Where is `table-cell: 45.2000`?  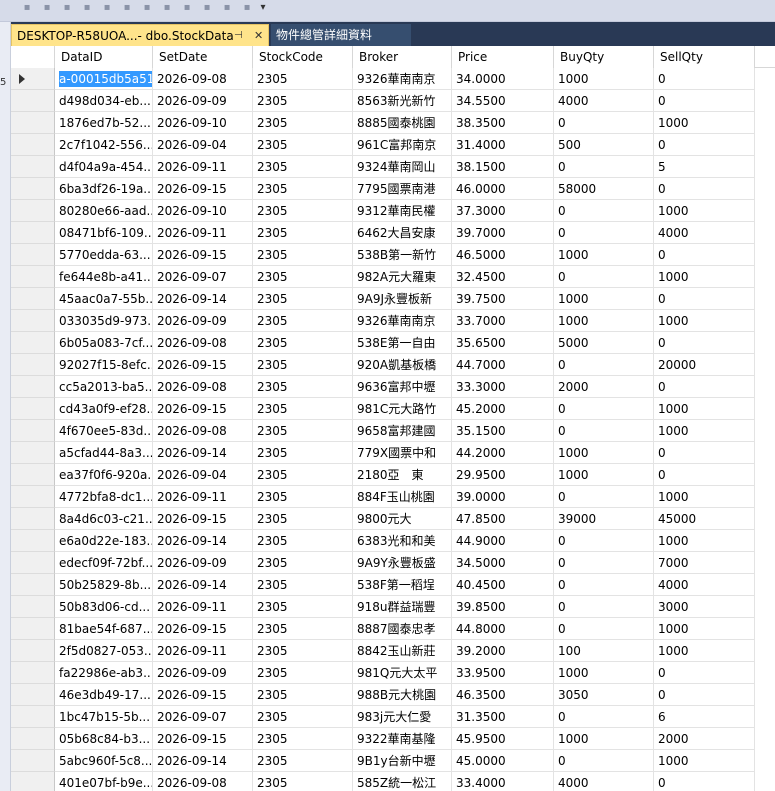
table-cell: 45.2000 is located at coordinates (503, 409).